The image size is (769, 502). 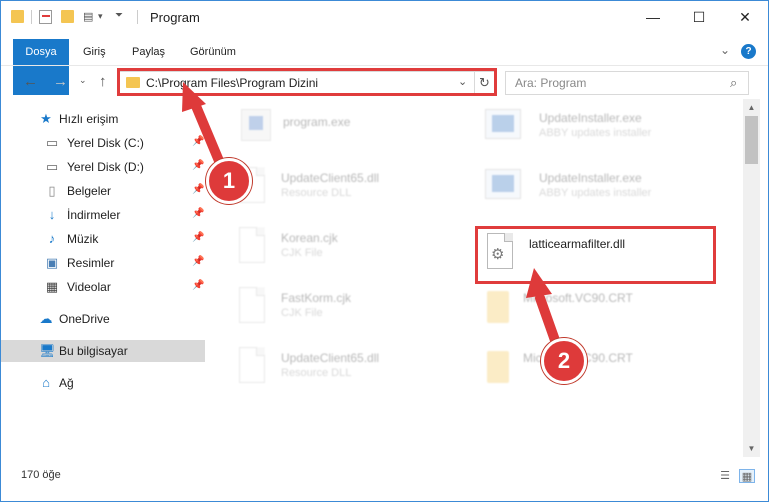 I want to click on sidebar-item-label: OneDrive, so click(x=84, y=319).